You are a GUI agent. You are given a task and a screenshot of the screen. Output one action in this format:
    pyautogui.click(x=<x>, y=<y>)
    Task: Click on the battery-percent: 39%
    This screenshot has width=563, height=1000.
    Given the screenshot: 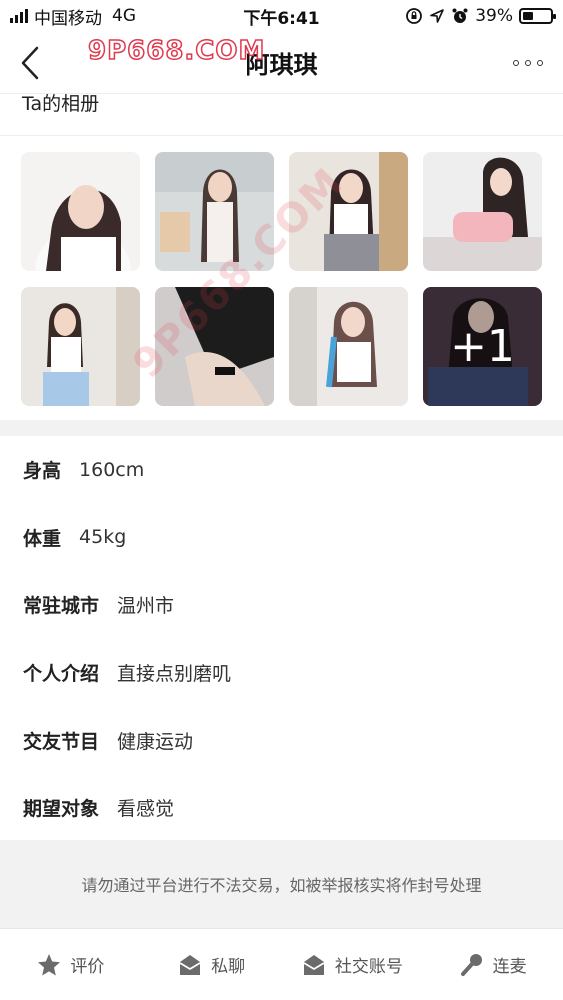 What is the action you would take?
    pyautogui.click(x=494, y=16)
    